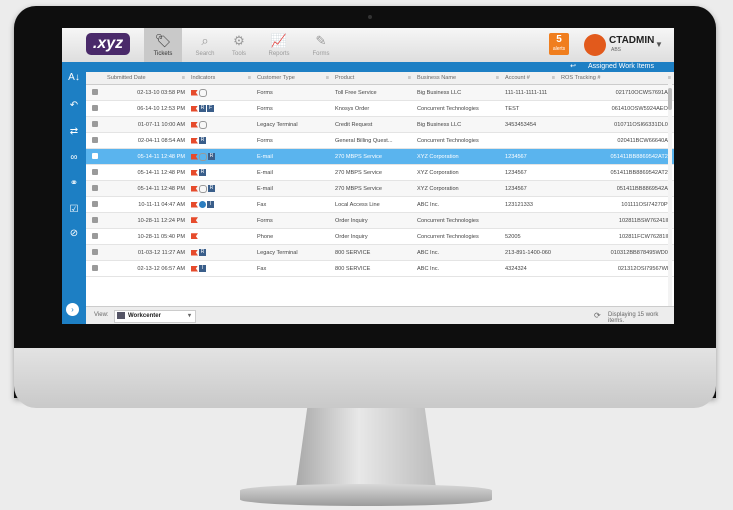  Describe the element at coordinates (616, 78) in the screenshot. I see `column-header: ROS Tracking # ≡` at that location.